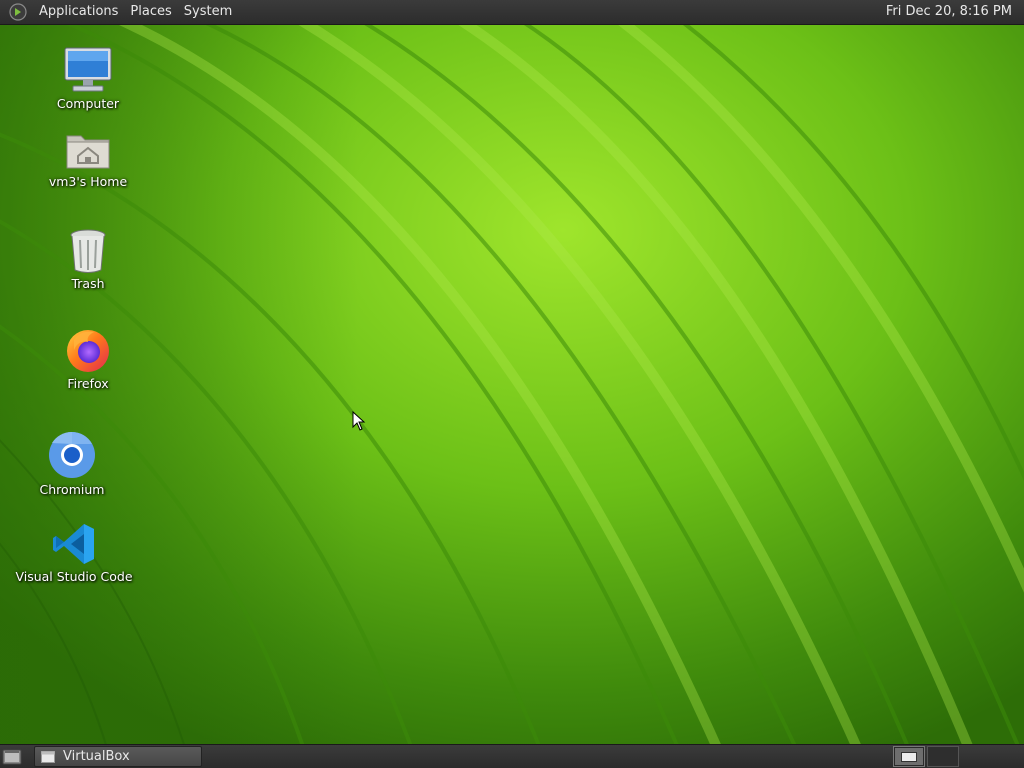 This screenshot has height=768, width=1024. I want to click on clock: Fri Dec 20, 8:16 PM, so click(949, 12).